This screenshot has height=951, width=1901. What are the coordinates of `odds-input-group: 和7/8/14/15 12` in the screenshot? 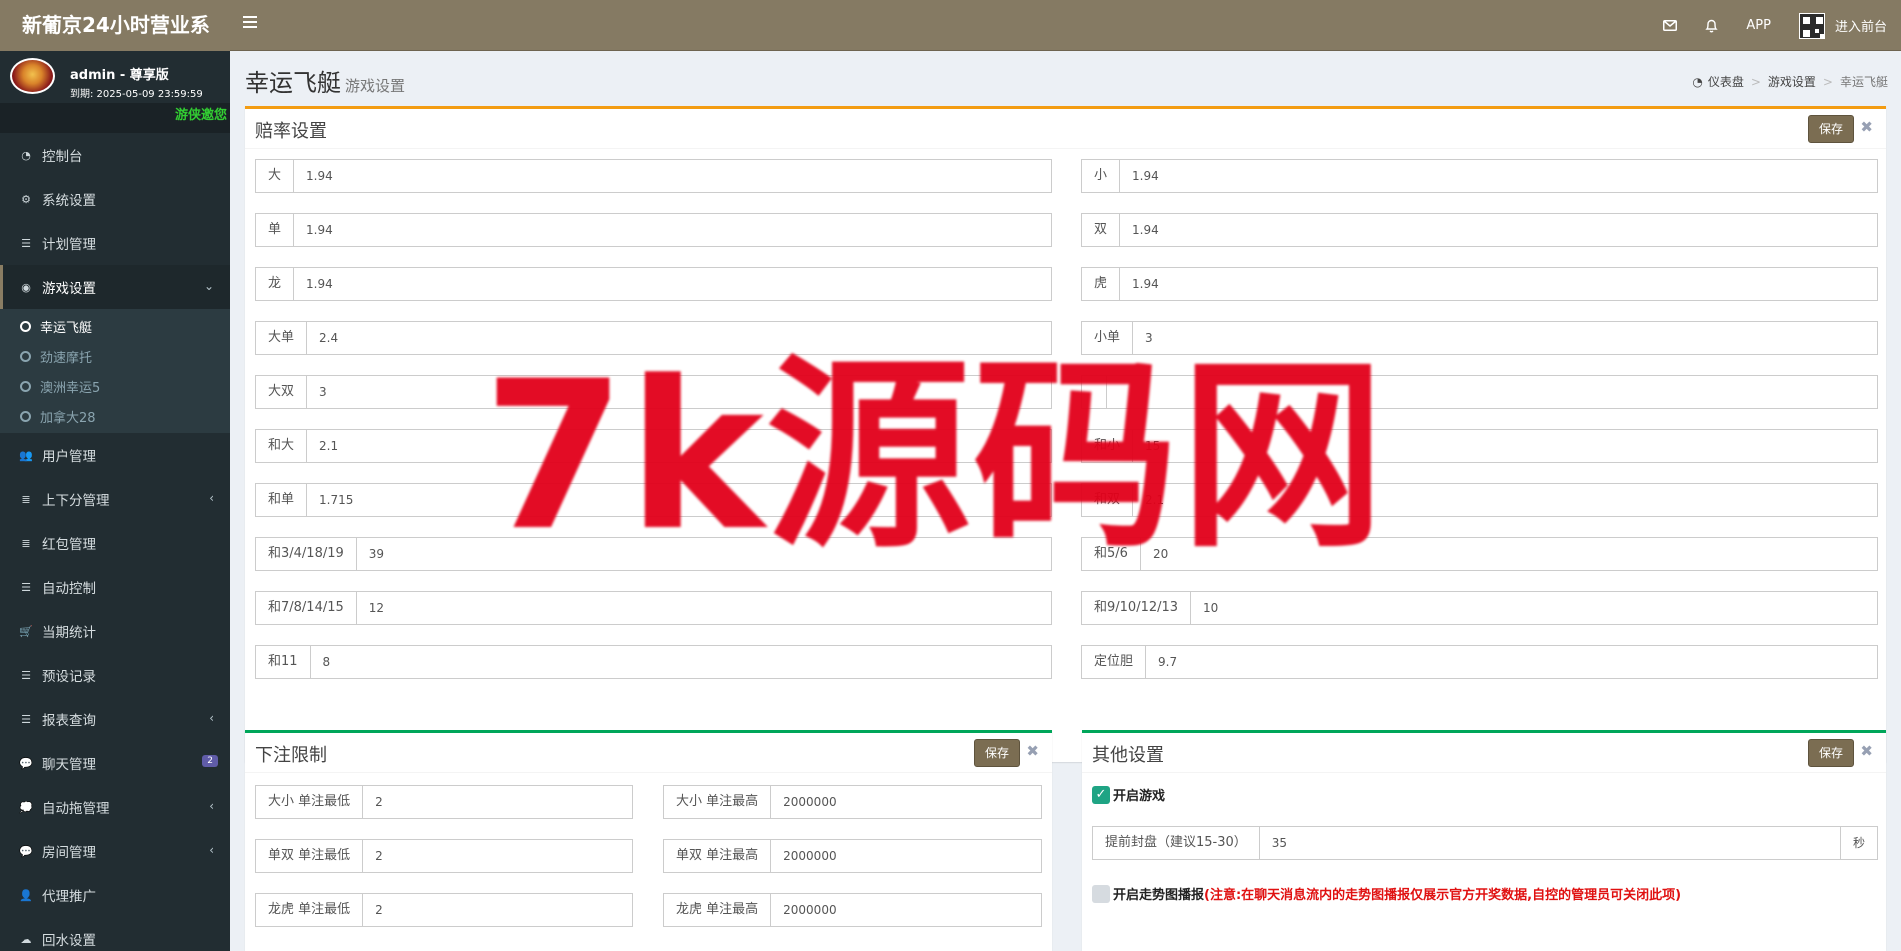 It's located at (653, 608).